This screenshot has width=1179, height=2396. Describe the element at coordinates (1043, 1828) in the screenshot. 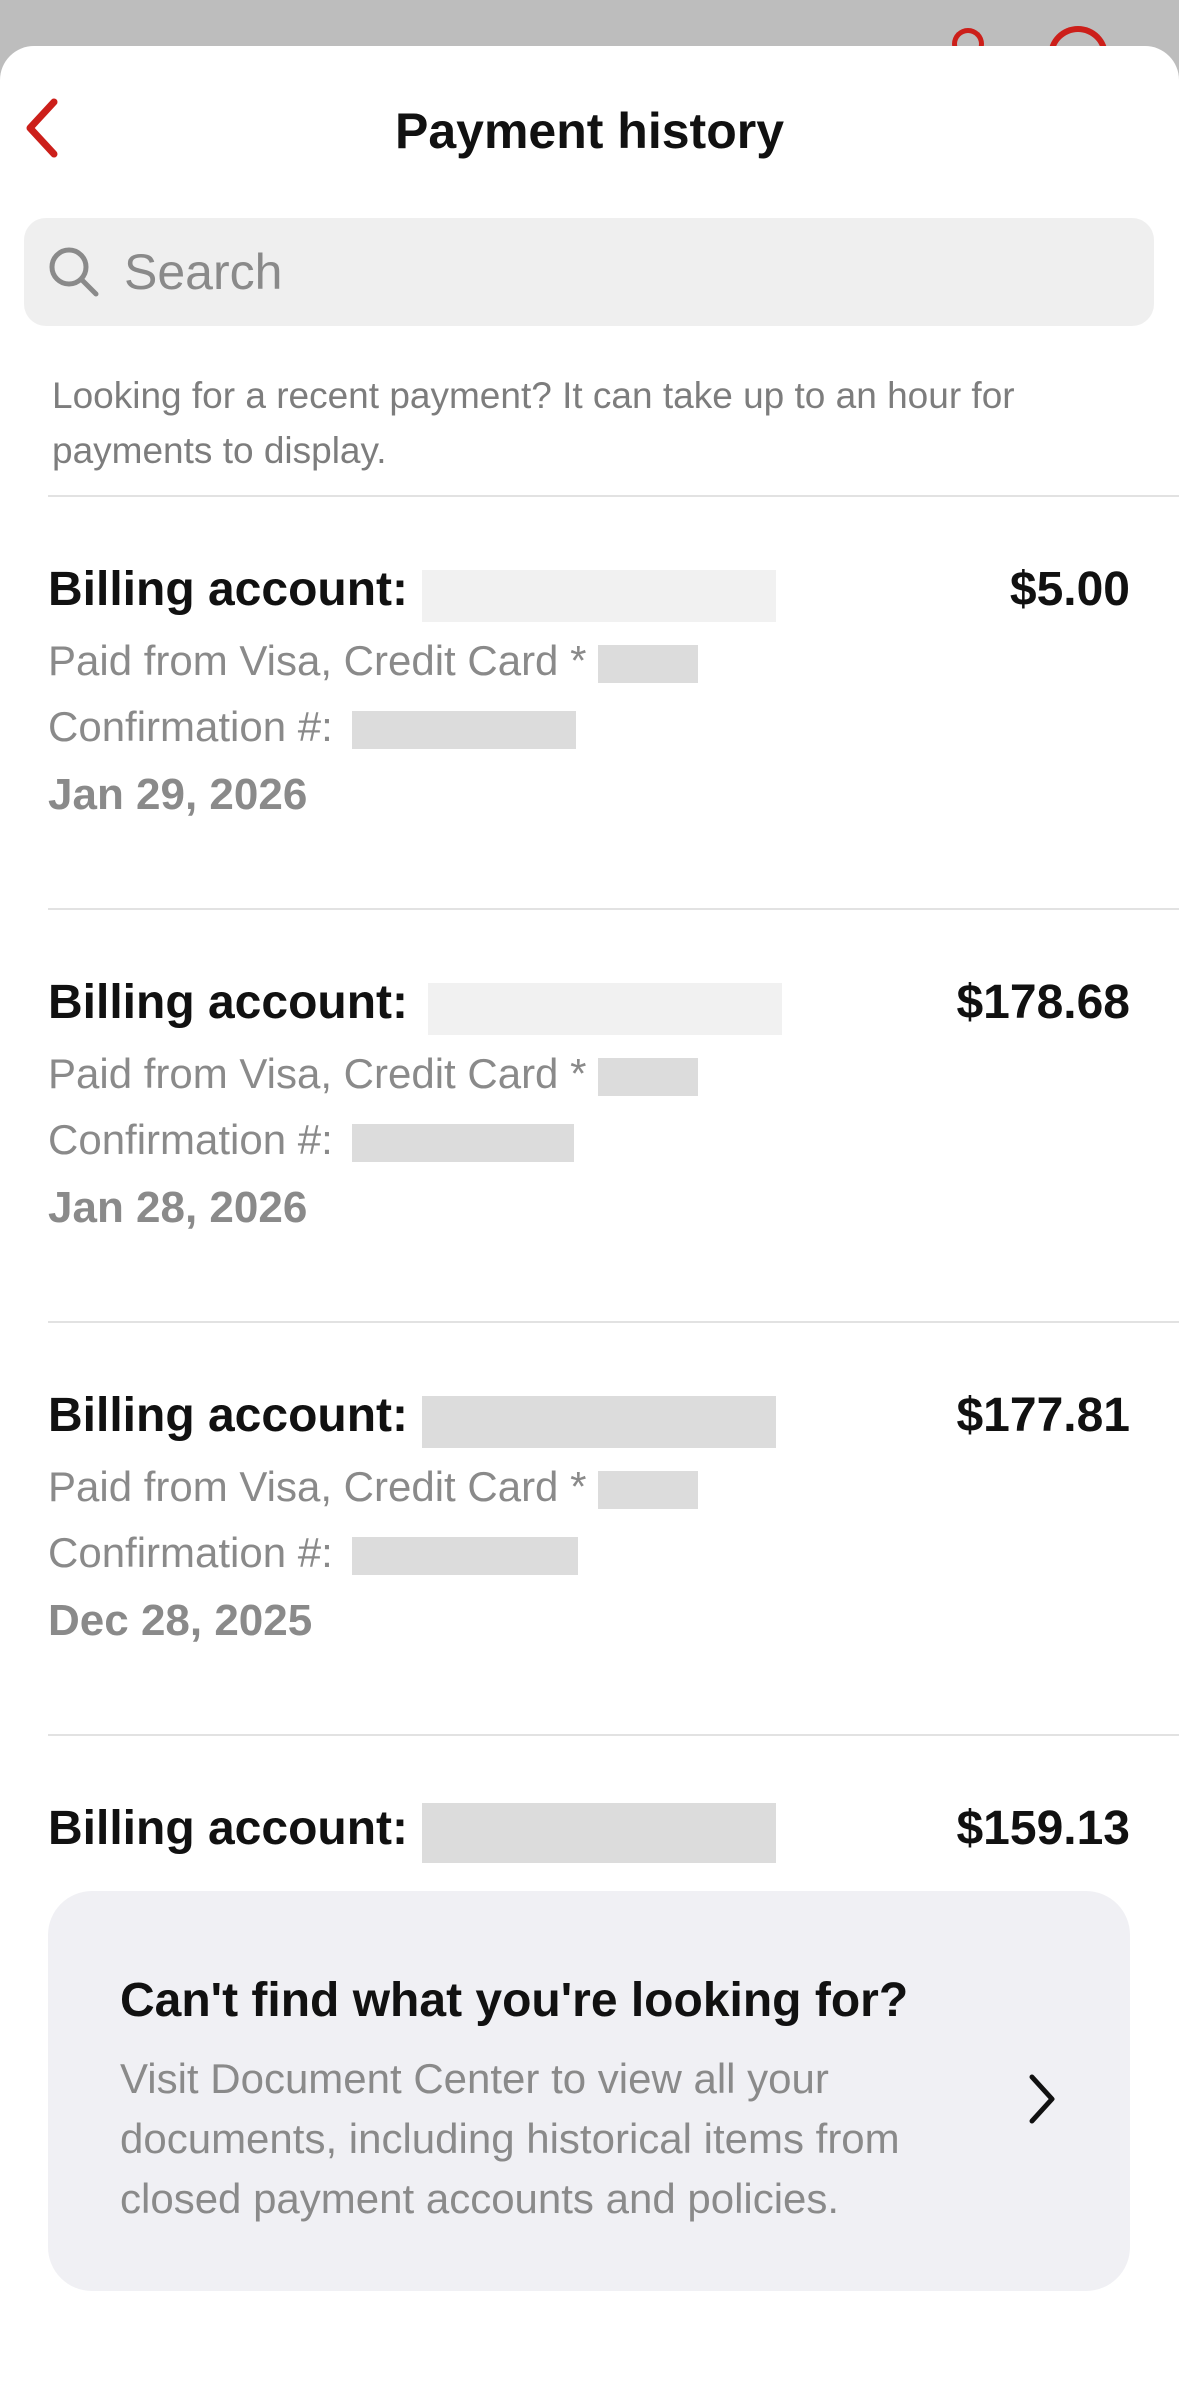

I see `payment-amount: $159.13` at that location.